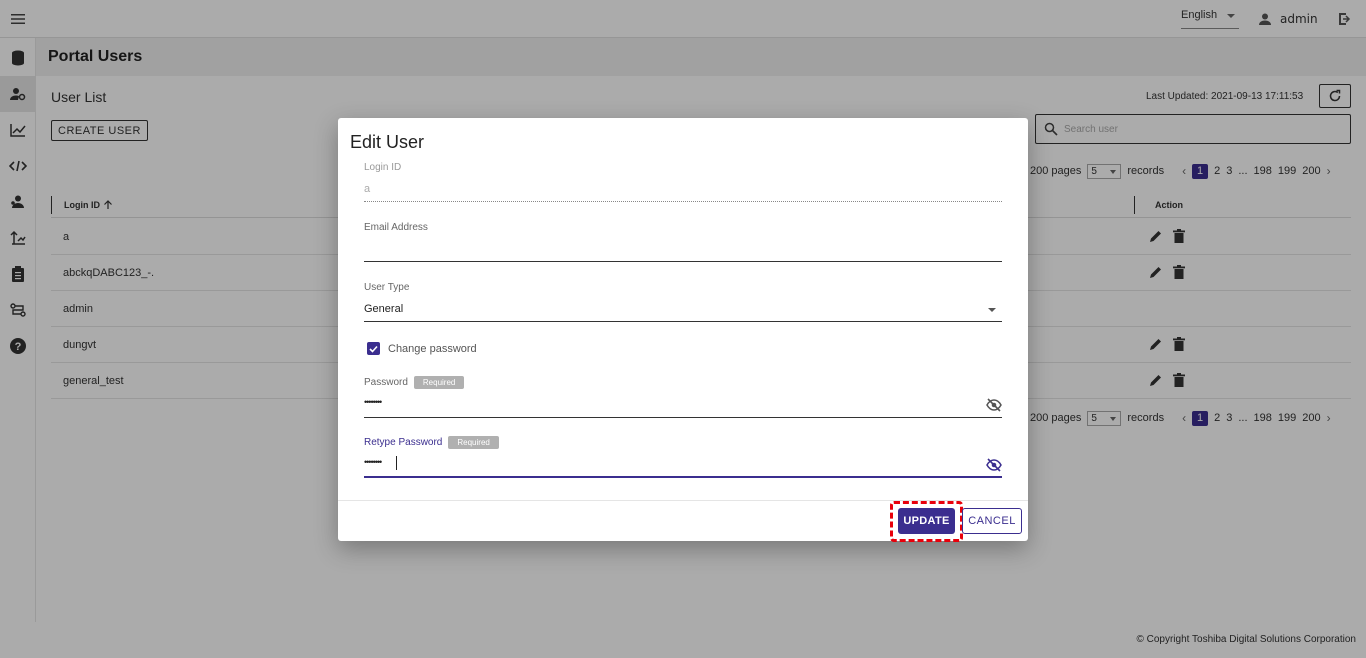  What do you see at coordinates (396, 463) in the screenshot?
I see `text-cursor` at bounding box center [396, 463].